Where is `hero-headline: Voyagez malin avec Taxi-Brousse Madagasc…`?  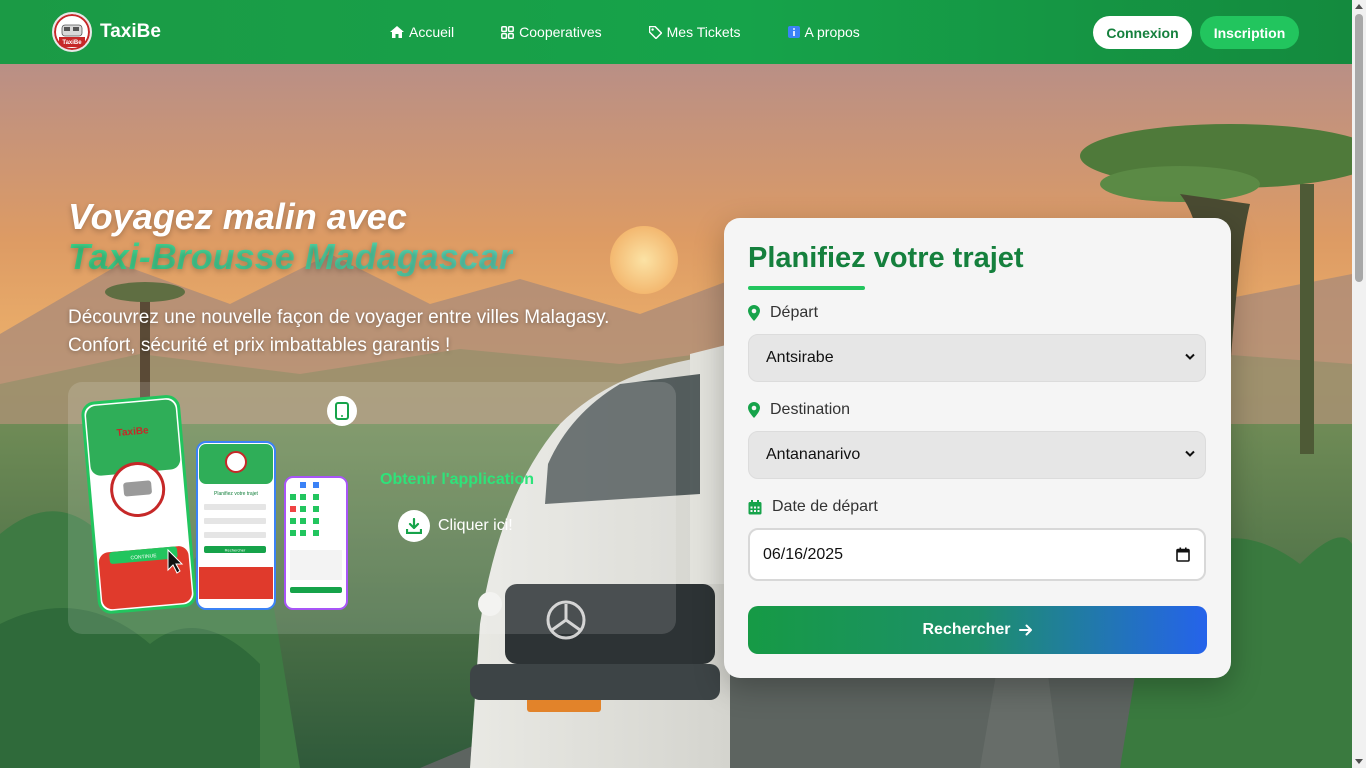 hero-headline: Voyagez malin avec Taxi-Brousse Madagasc… is located at coordinates (290, 237).